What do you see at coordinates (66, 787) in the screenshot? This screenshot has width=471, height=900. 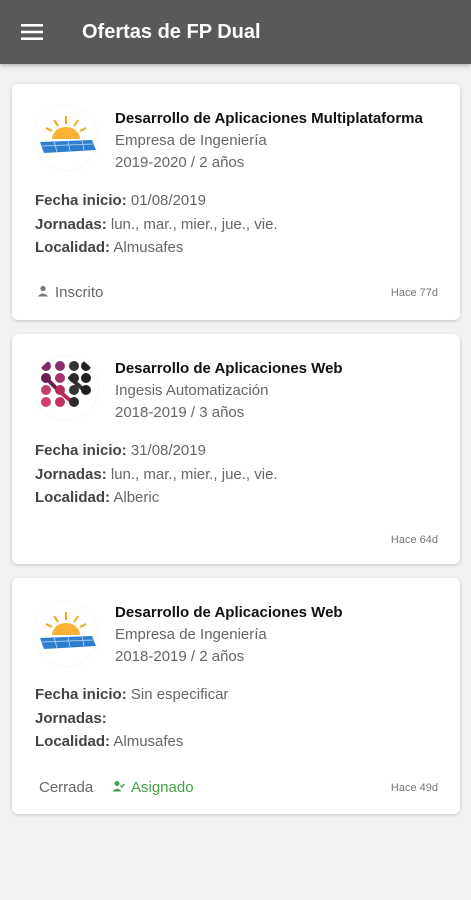 I see `status-closed: Cerrada` at bounding box center [66, 787].